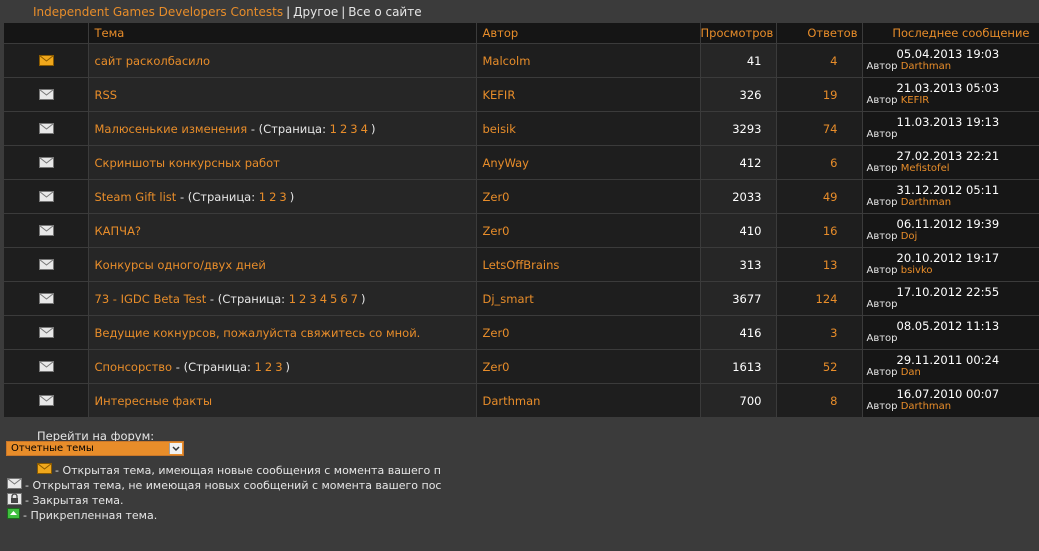  I want to click on topic-replies-link: 52, so click(830, 367).